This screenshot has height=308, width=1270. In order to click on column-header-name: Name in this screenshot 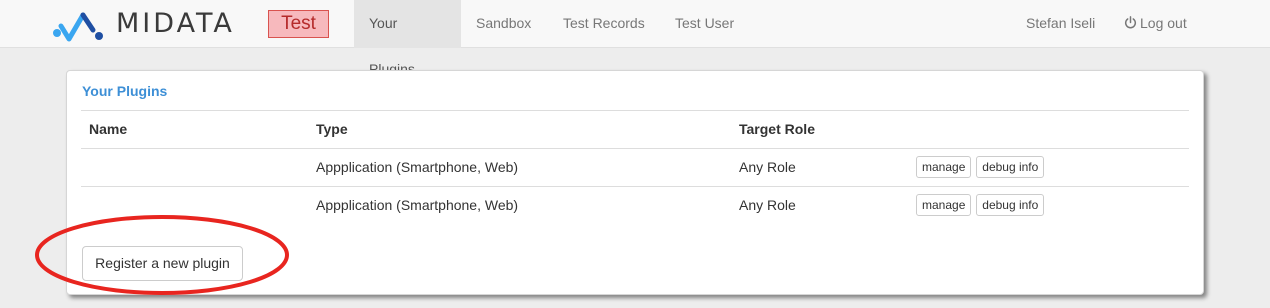, I will do `click(108, 129)`.